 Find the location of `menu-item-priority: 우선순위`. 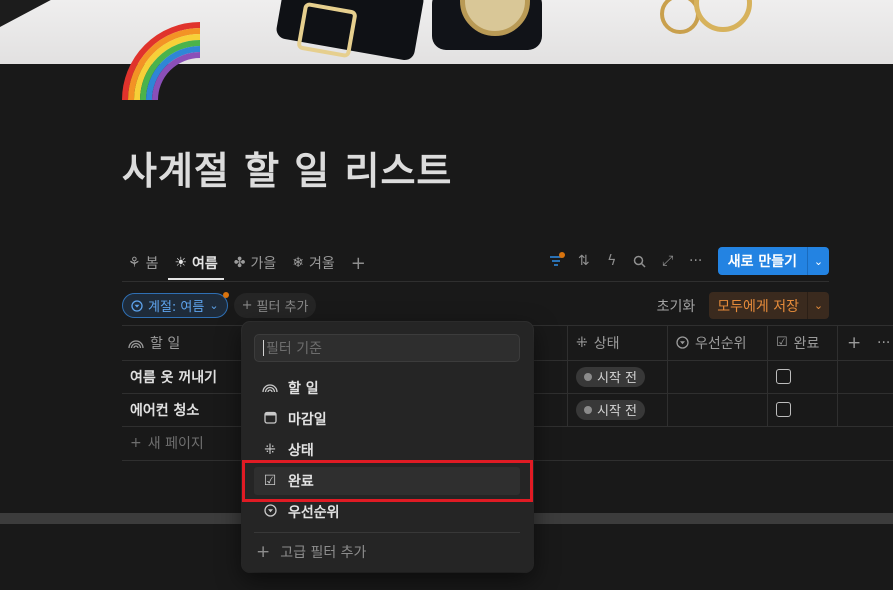

menu-item-priority: 우선순위 is located at coordinates (387, 512).